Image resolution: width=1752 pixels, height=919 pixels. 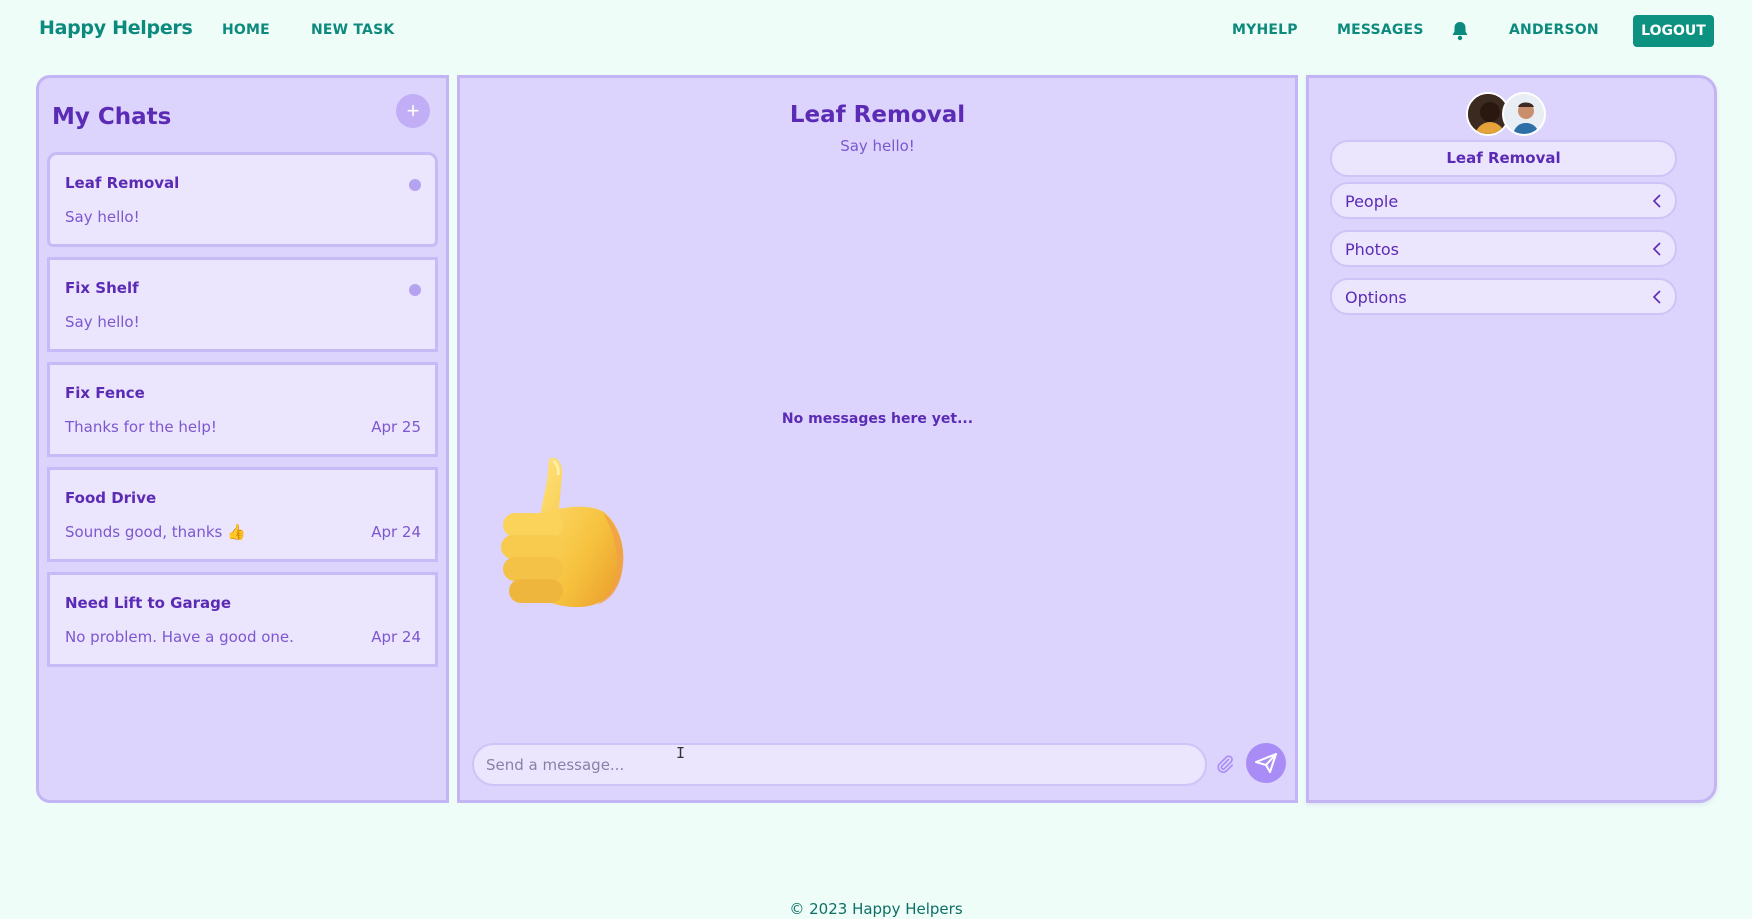 I want to click on message-input, so click(x=839, y=764).